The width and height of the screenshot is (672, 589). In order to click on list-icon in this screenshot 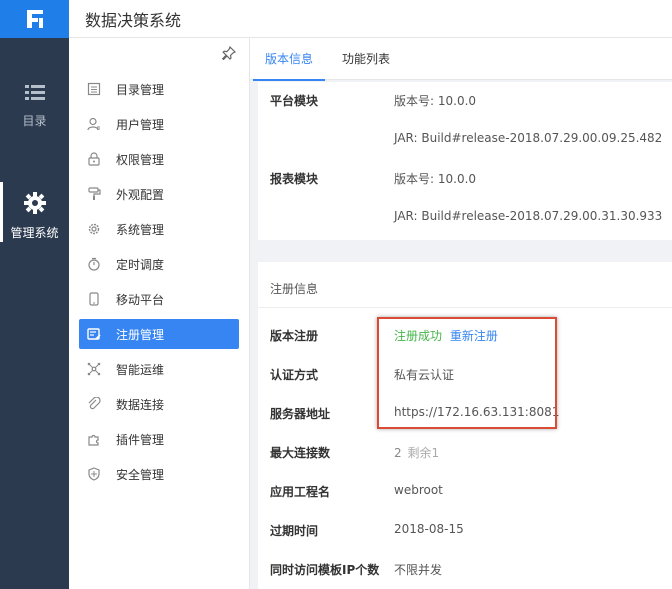, I will do `click(94, 89)`.